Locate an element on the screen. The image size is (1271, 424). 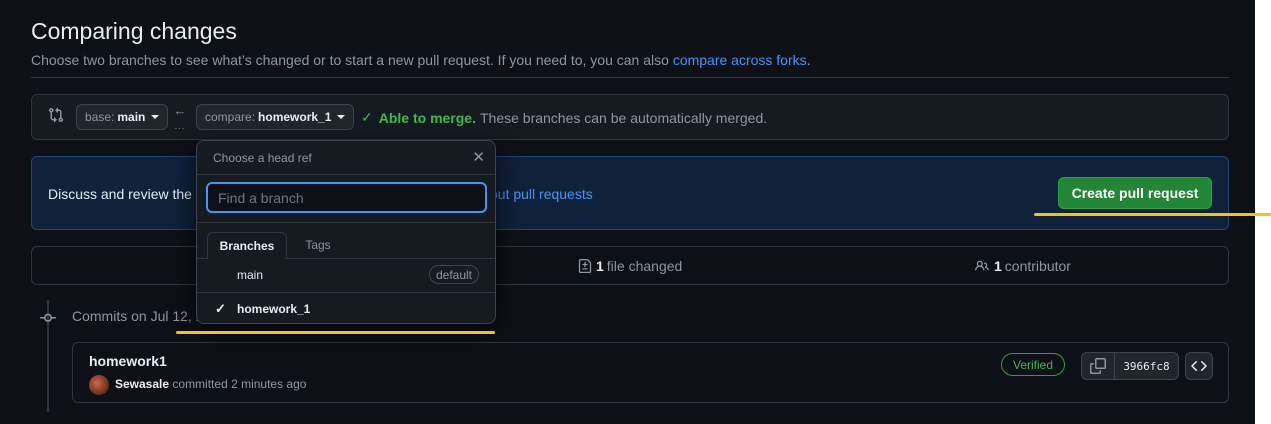
copy-sha-button is located at coordinates (1098, 366).